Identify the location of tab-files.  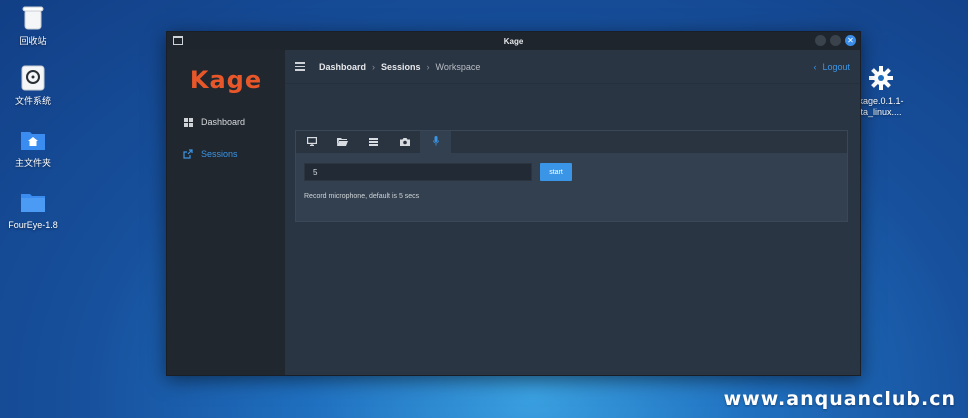
(342, 142).